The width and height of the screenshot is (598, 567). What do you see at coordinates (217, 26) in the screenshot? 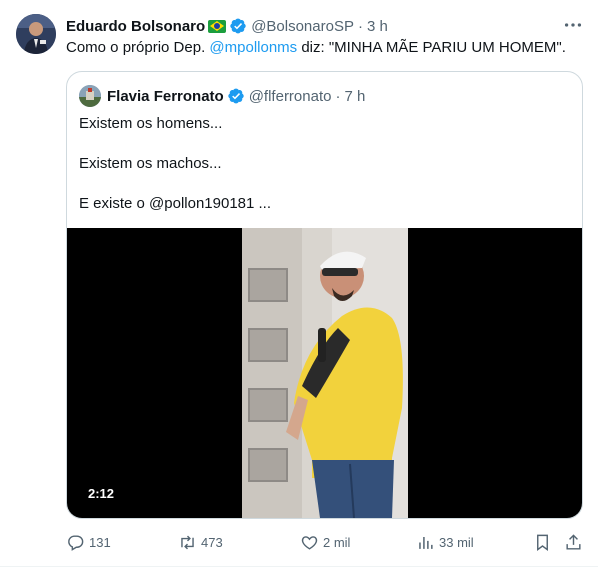
I see `brazil-flag-icon` at bounding box center [217, 26].